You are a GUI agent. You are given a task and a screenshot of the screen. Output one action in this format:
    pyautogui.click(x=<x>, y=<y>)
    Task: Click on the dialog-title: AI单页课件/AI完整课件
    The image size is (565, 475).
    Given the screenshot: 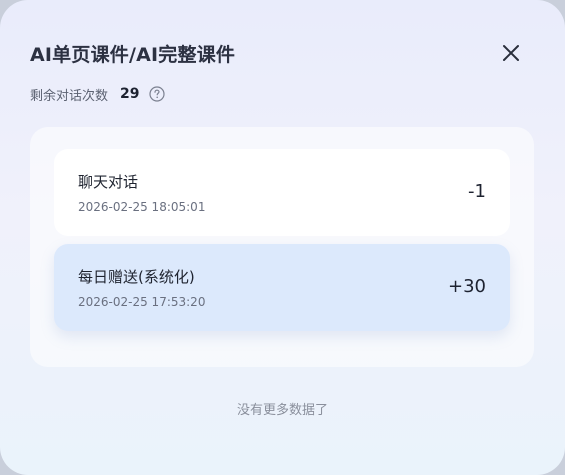 What is the action you would take?
    pyautogui.click(x=133, y=55)
    